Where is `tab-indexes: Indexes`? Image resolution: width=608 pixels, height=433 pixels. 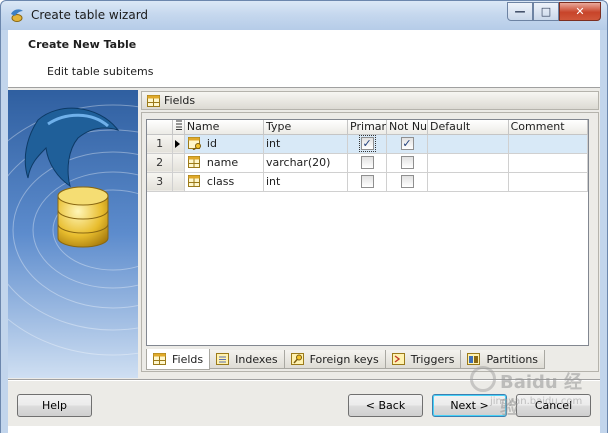 tab-indexes: Indexes is located at coordinates (247, 359).